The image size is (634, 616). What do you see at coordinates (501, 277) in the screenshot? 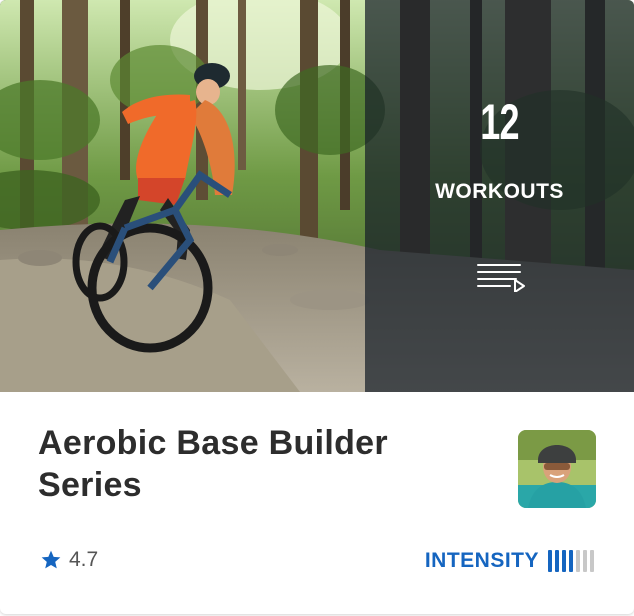
I see `playlist-play-icon` at bounding box center [501, 277].